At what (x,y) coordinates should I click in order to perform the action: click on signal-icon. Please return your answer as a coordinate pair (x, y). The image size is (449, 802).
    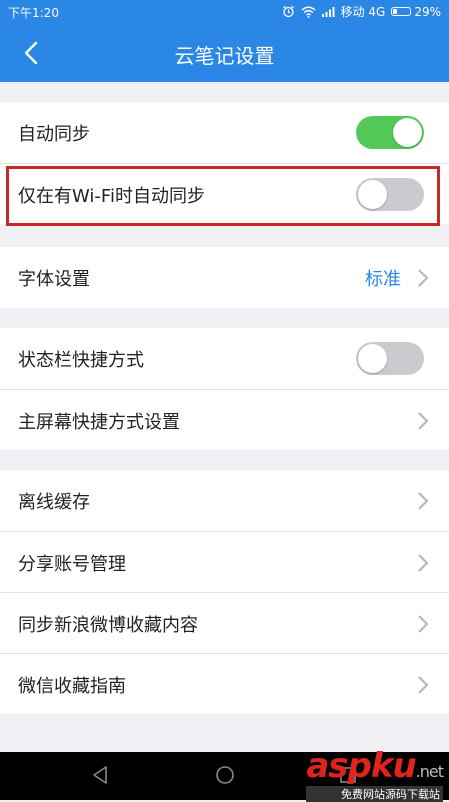
    Looking at the image, I should click on (328, 12).